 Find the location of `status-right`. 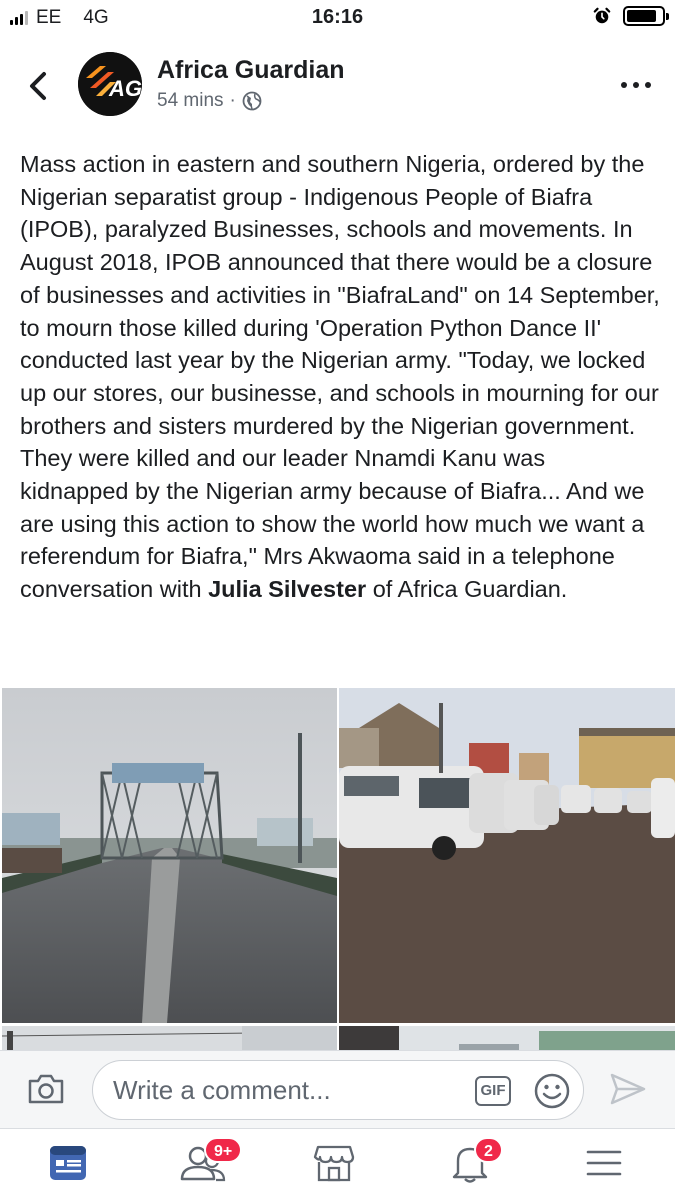

status-right is located at coordinates (631, 16).